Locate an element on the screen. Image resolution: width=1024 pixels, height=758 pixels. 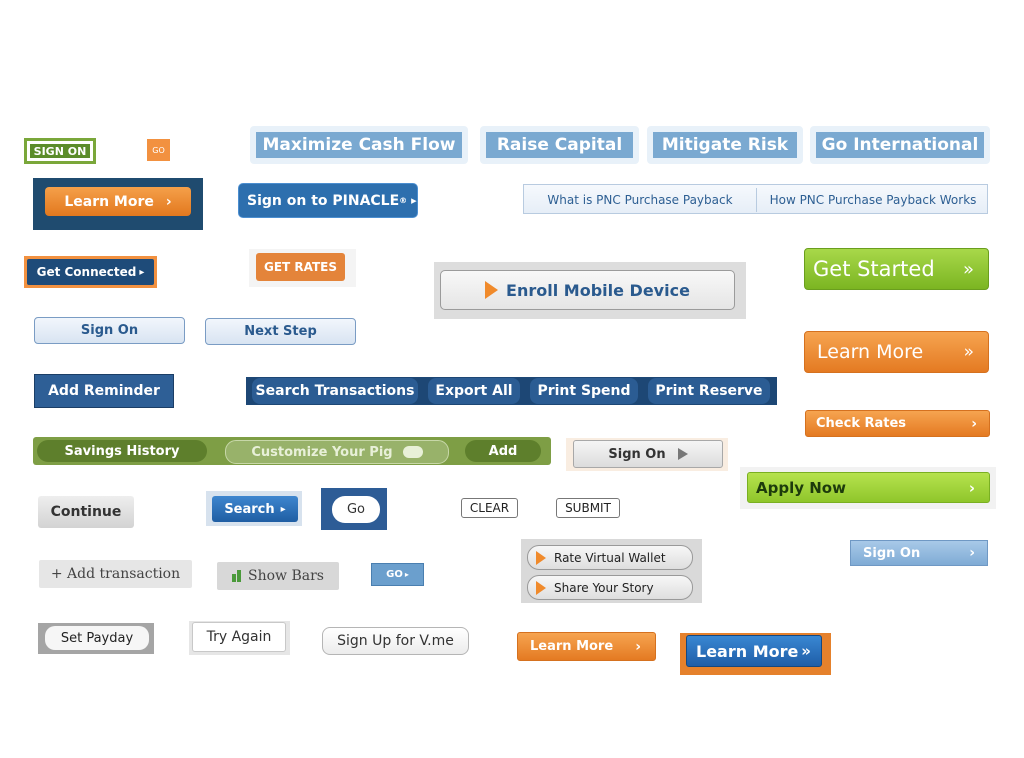
check-rates-button: Check Rates › is located at coordinates (897, 423).